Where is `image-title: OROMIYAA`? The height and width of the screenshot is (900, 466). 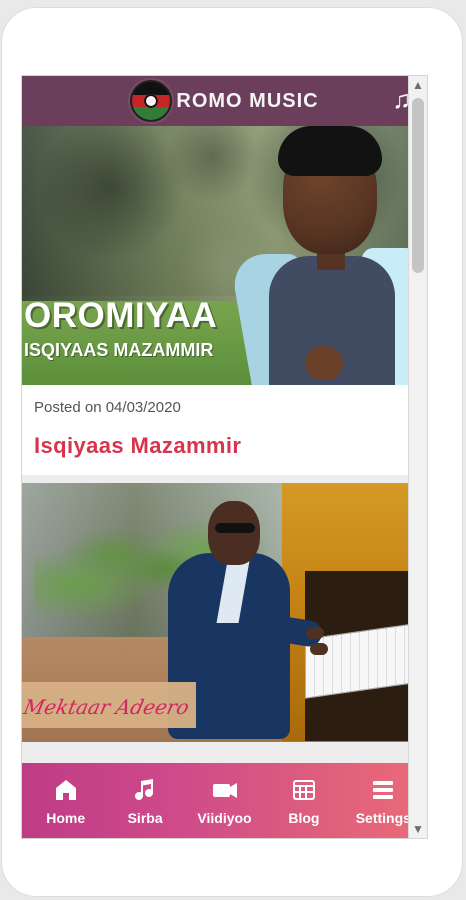 image-title: OROMIYAA is located at coordinates (121, 315).